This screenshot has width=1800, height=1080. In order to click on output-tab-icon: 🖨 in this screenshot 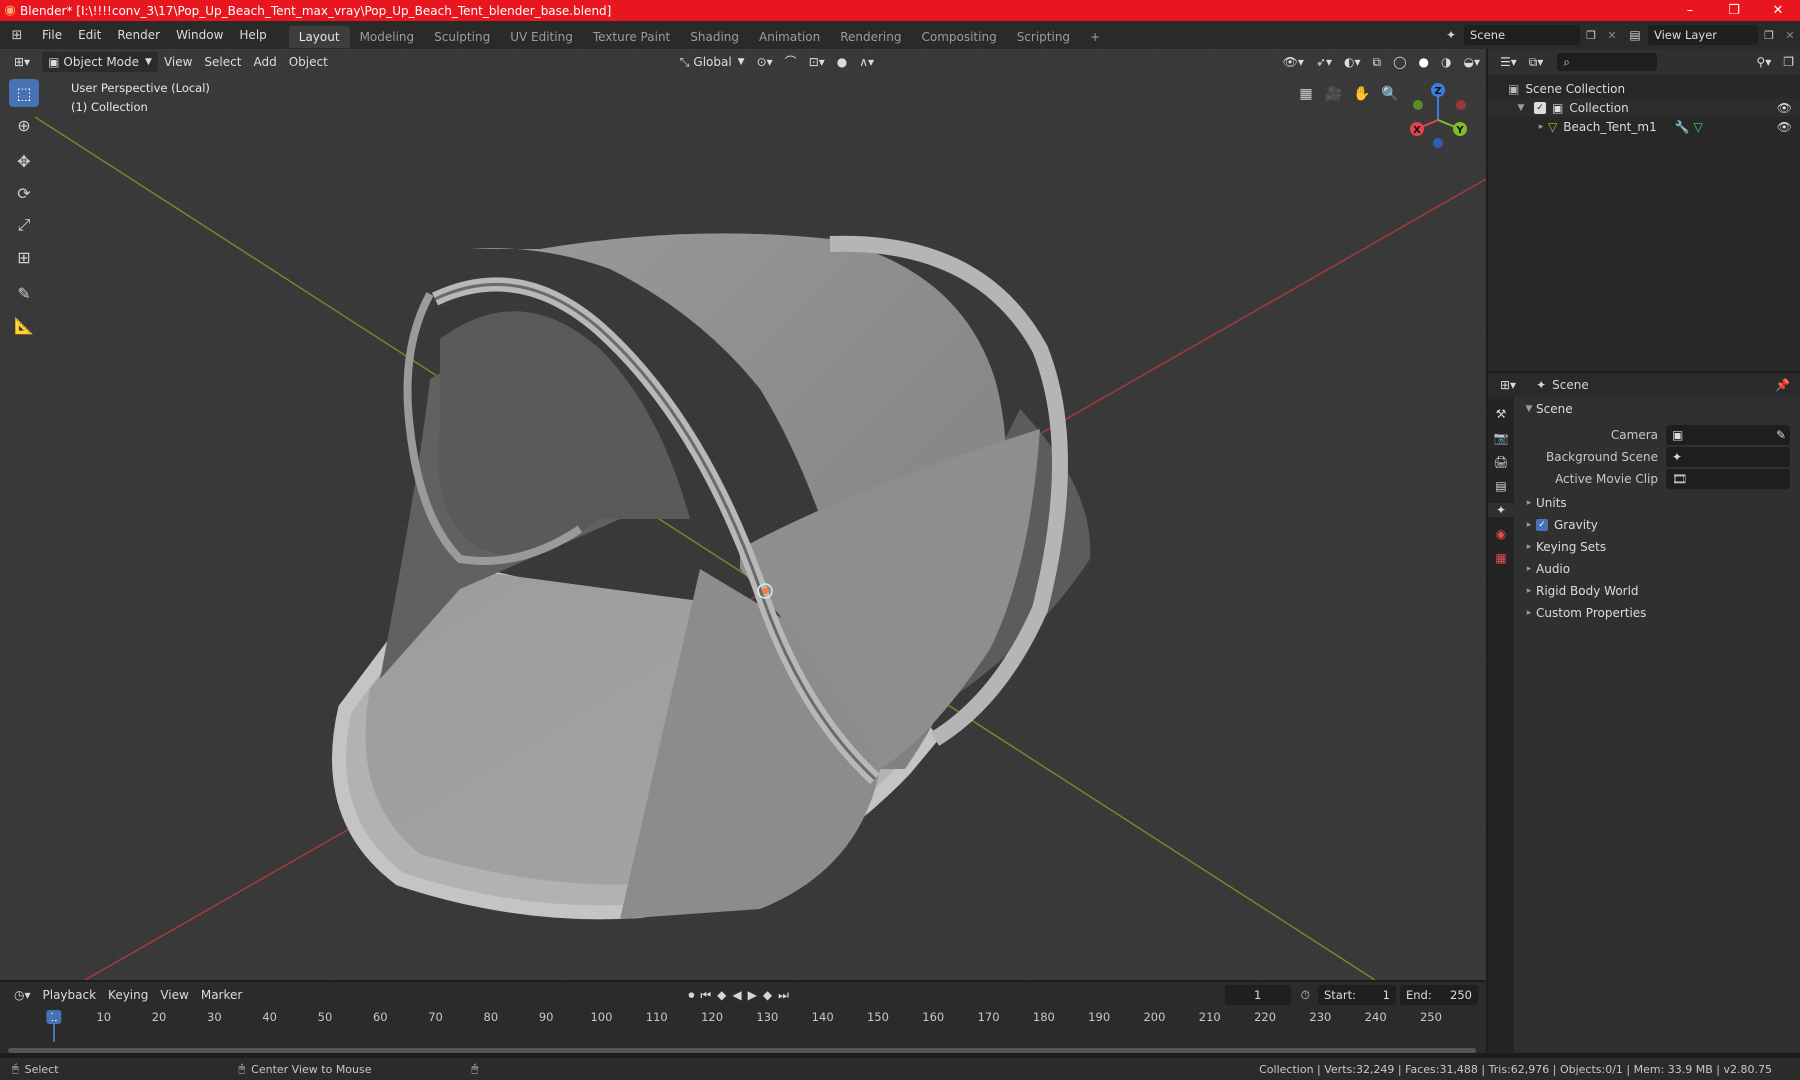, I will do `click(1500, 462)`.